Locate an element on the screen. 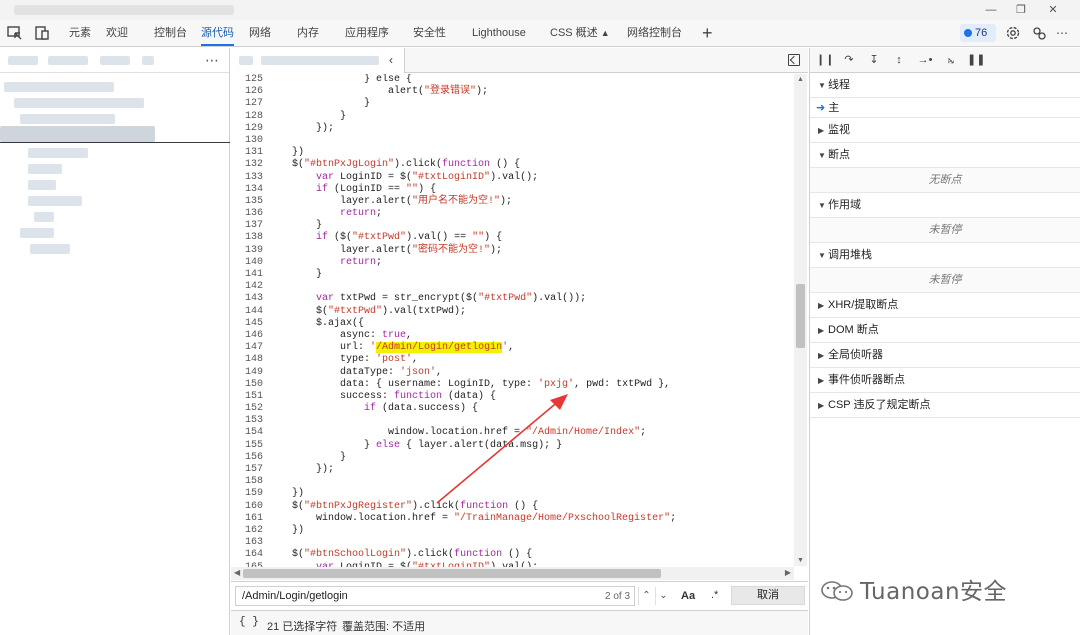 The height and width of the screenshot is (635, 1080). code-line: 130 is located at coordinates (519, 141).